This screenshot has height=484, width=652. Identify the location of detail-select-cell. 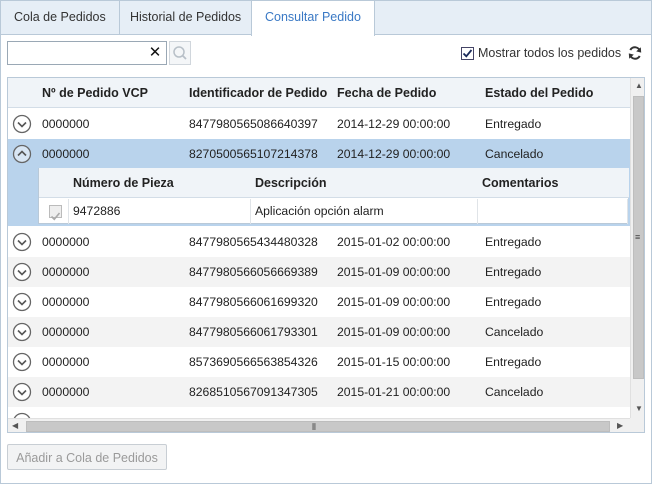
(54, 211).